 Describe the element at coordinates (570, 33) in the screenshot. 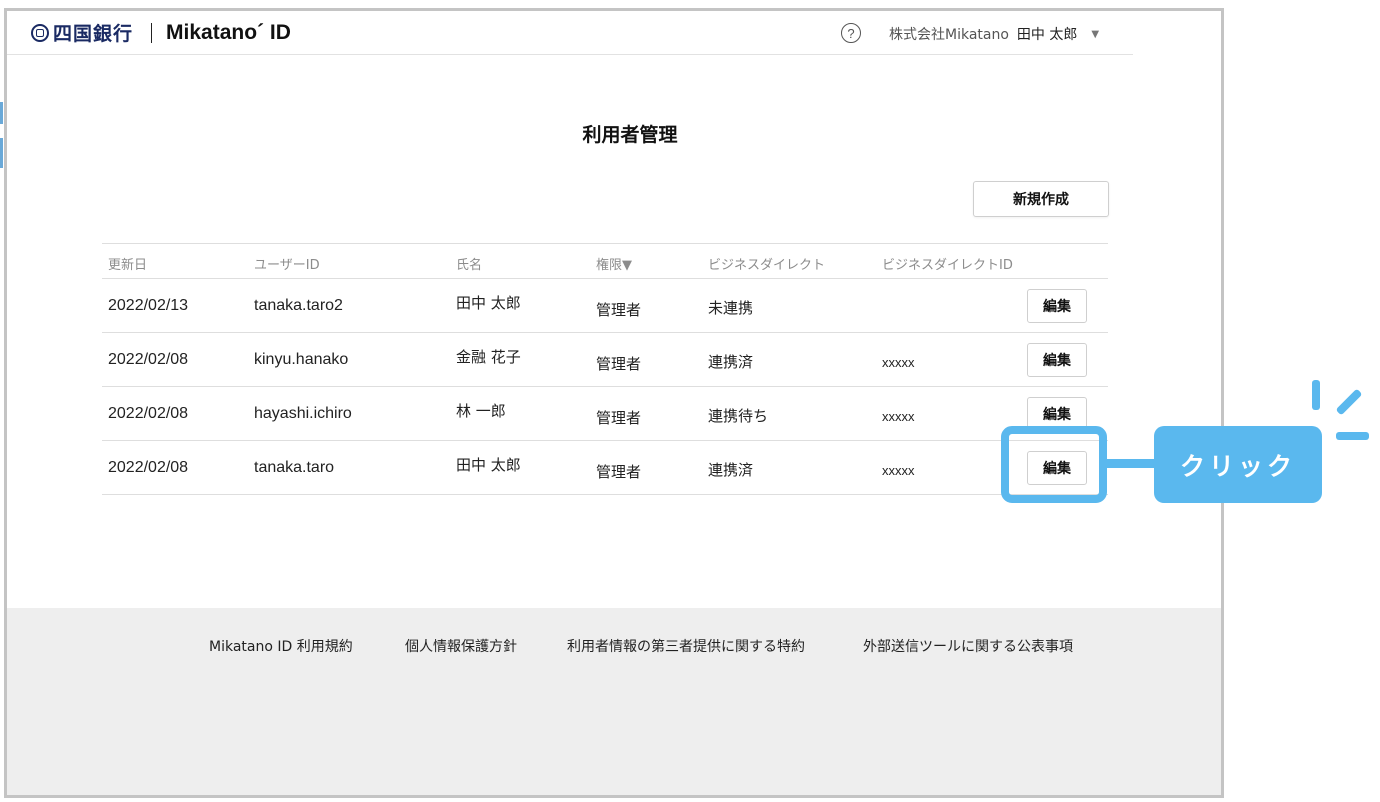

I see `header-bar: 四国銀行 Mikatano´ ID ? 株式会社Mikatano 田中 太郎 ▼` at that location.